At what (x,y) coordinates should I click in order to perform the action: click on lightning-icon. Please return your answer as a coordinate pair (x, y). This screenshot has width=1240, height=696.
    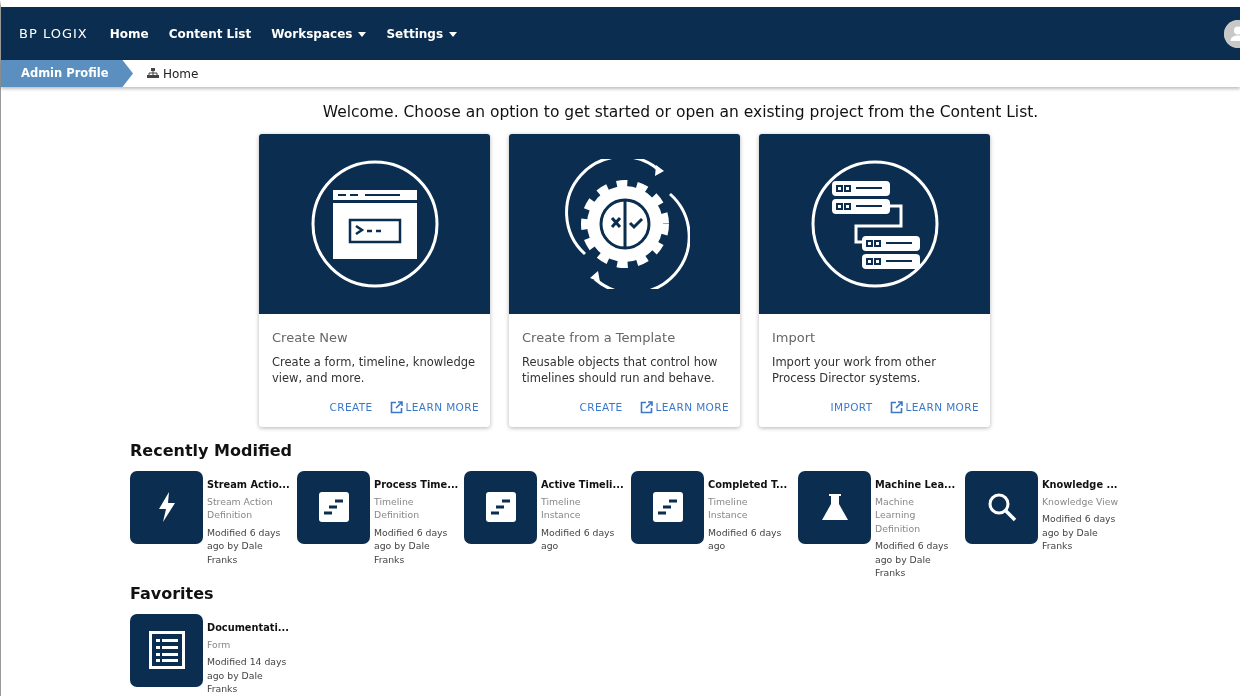
    Looking at the image, I should click on (166, 507).